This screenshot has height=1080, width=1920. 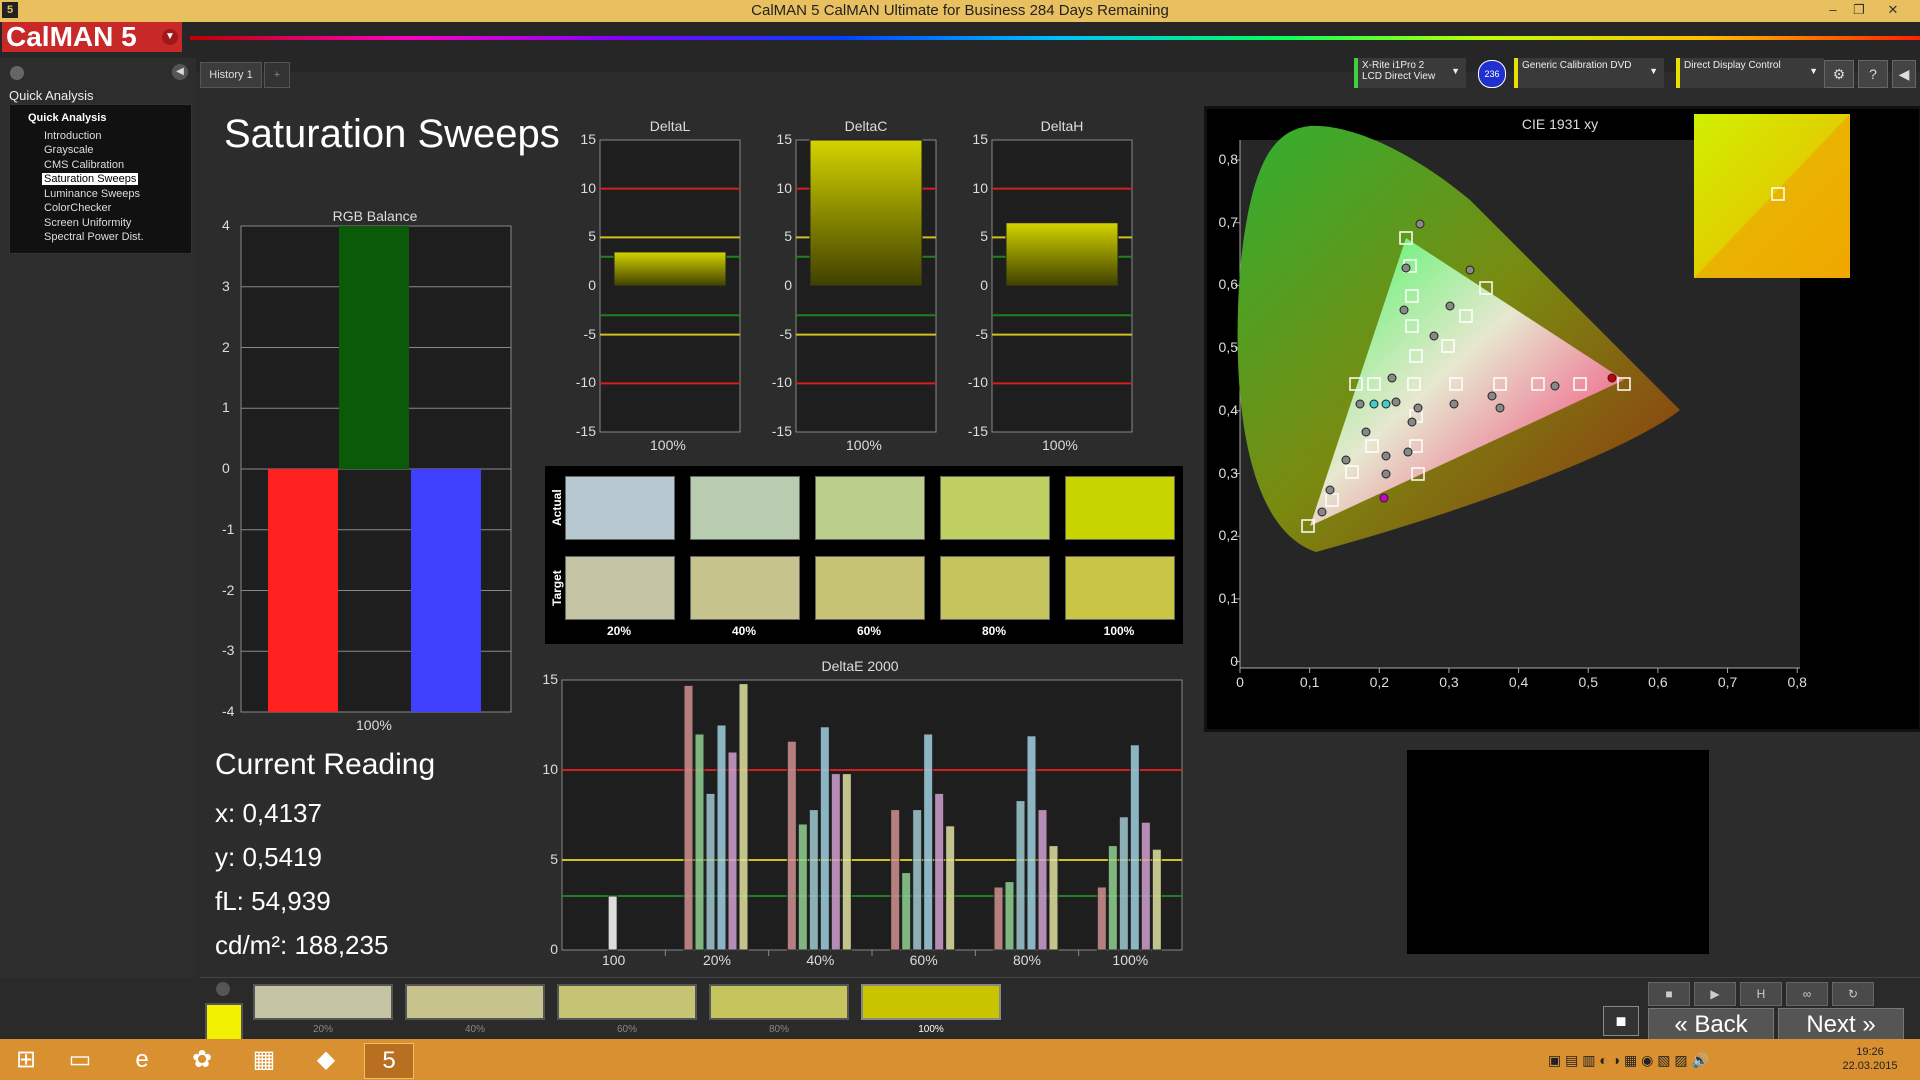 I want to click on rgb-xlabel: 100%, so click(x=374, y=725).